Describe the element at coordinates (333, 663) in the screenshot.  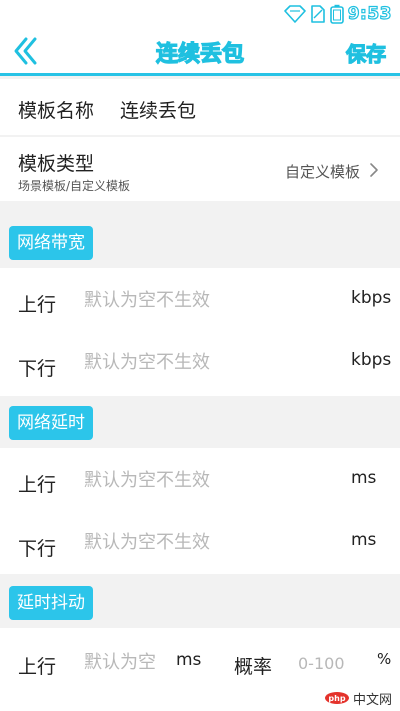
I see `jitter-probability-input` at that location.